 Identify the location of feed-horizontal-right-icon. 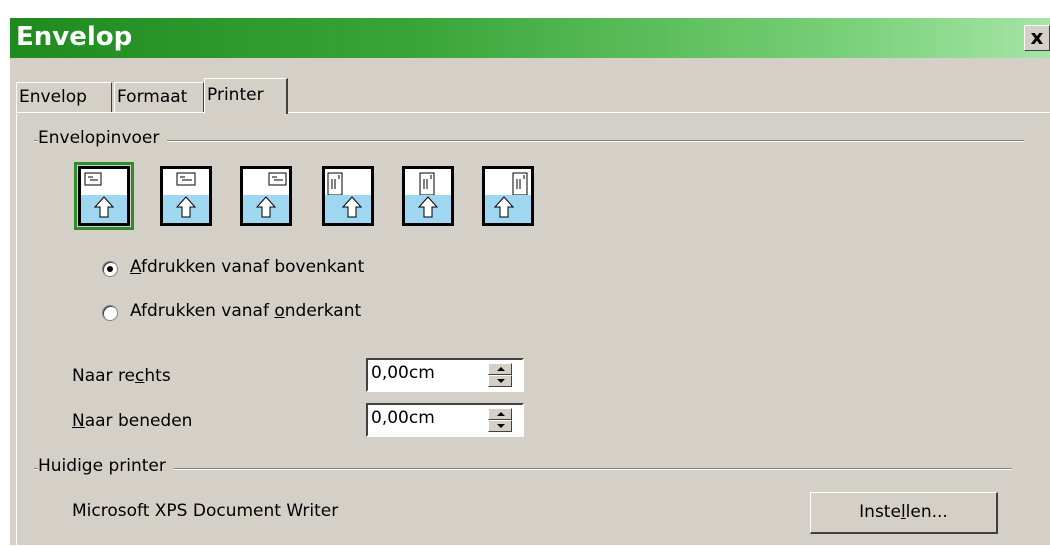
(266, 196).